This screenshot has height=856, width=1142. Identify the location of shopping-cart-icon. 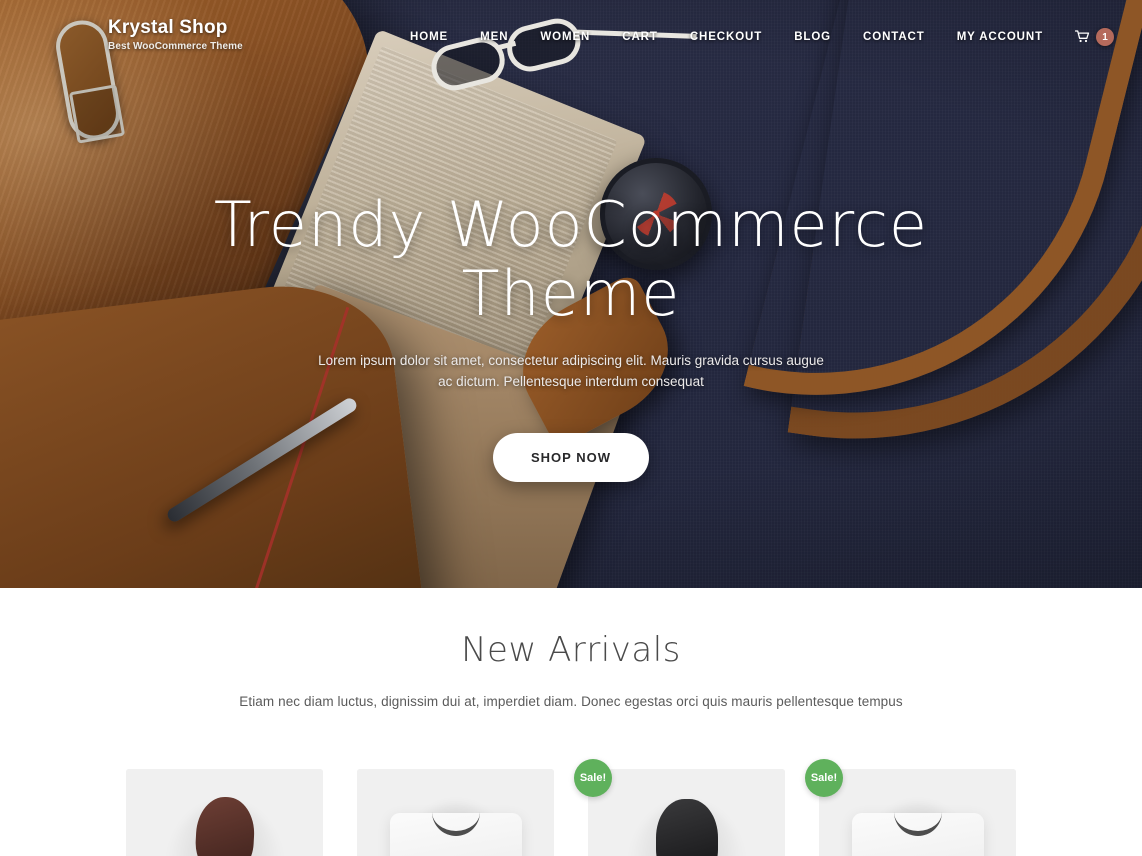
(1082, 37).